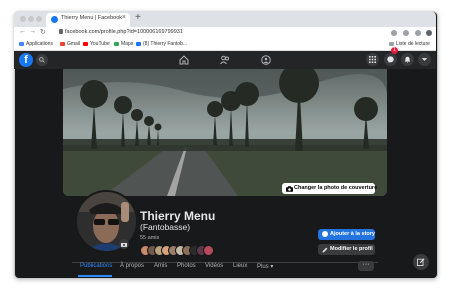 Image resolution: width=450 pixels, height=293 pixels. I want to click on search-button, so click(42, 60).